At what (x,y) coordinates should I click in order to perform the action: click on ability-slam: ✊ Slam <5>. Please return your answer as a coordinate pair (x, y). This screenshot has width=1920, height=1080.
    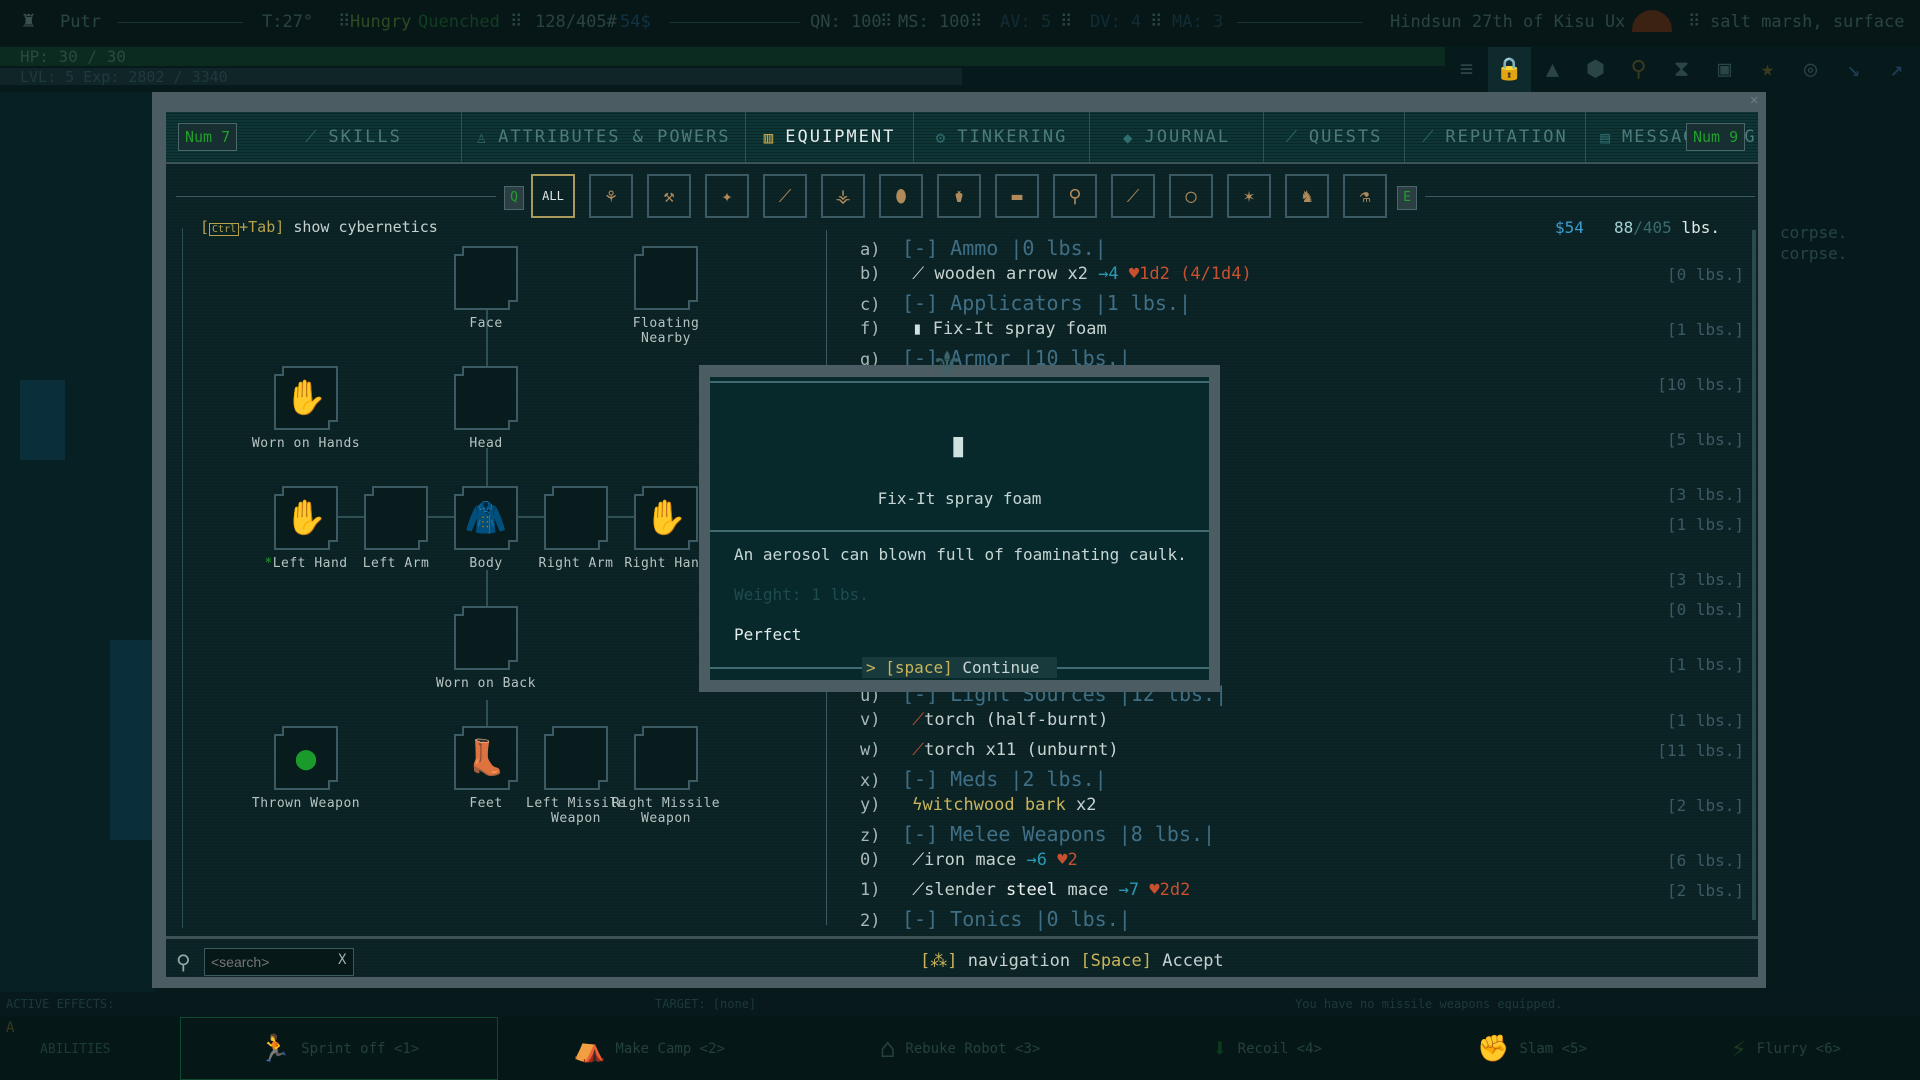
    Looking at the image, I should click on (1532, 1048).